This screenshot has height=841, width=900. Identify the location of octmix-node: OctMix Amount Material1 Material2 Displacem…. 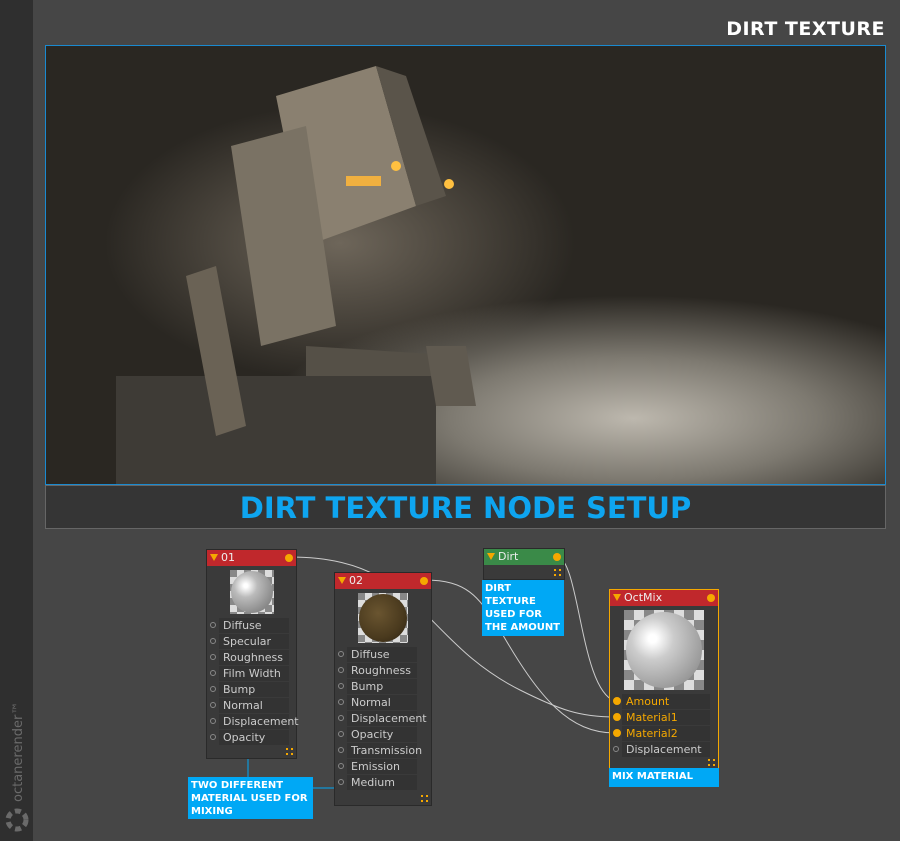
(664, 679).